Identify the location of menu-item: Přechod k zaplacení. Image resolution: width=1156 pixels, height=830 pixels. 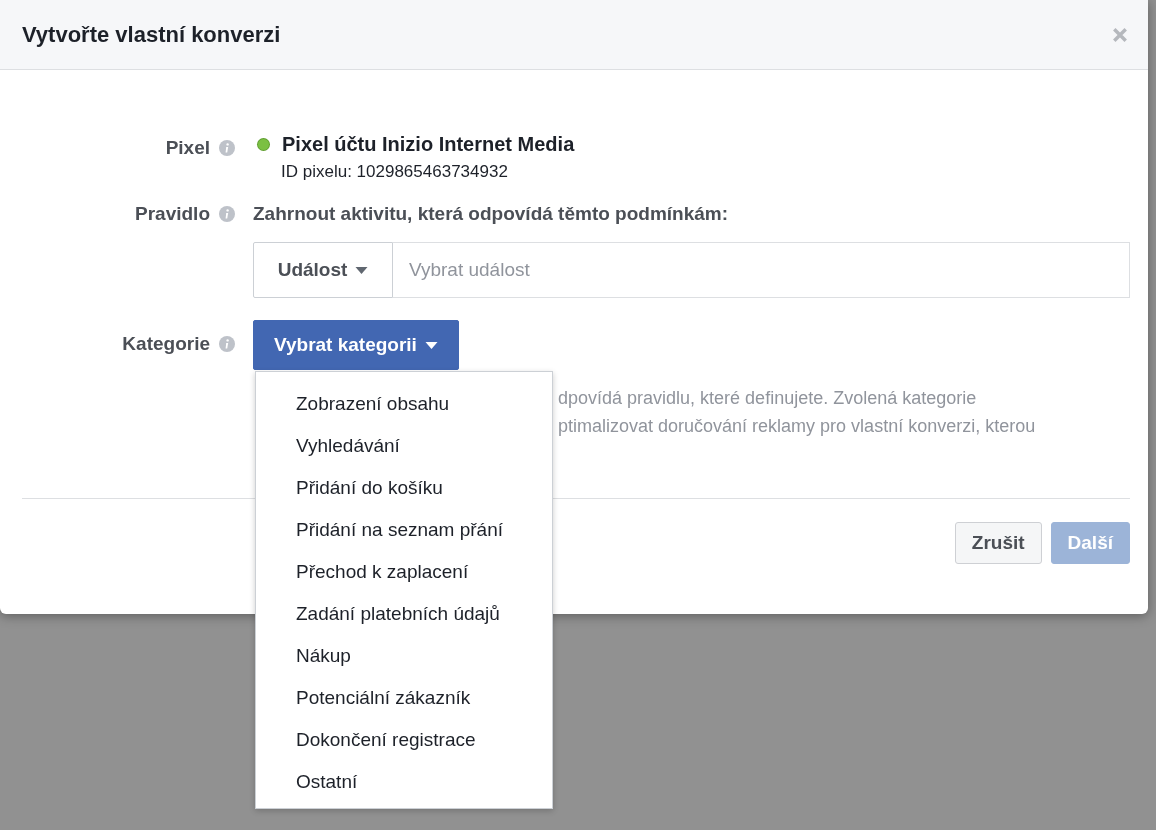
(404, 572).